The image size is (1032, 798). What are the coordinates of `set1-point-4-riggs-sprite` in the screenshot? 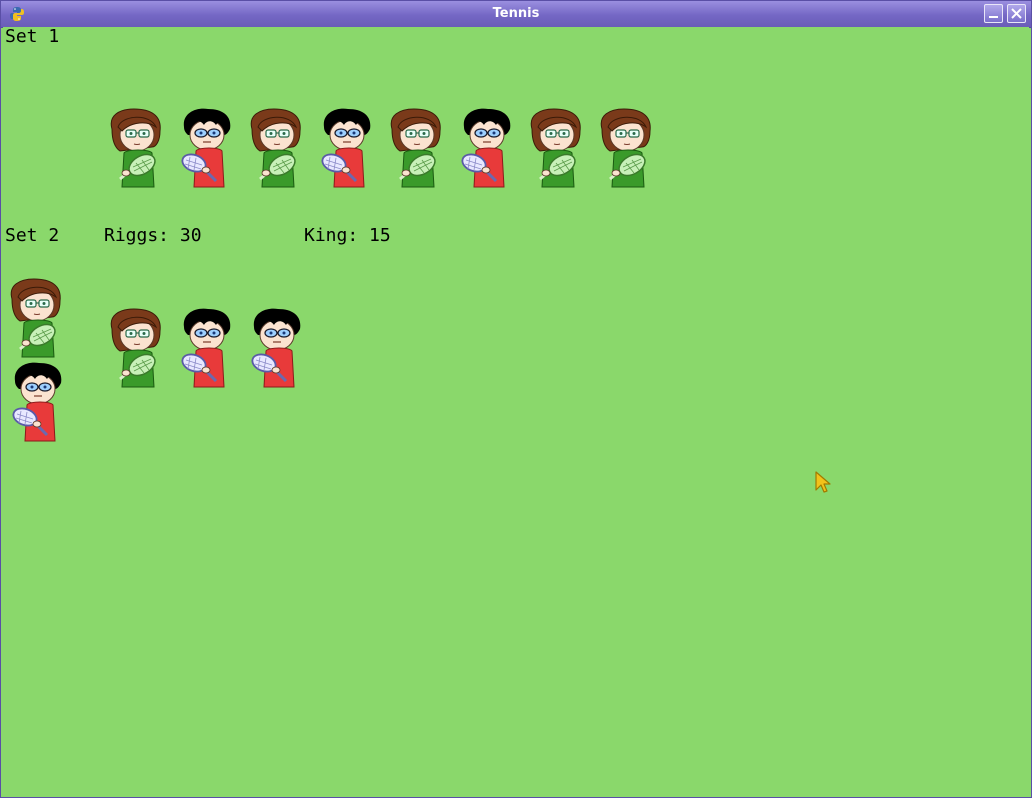 It's located at (346, 148).